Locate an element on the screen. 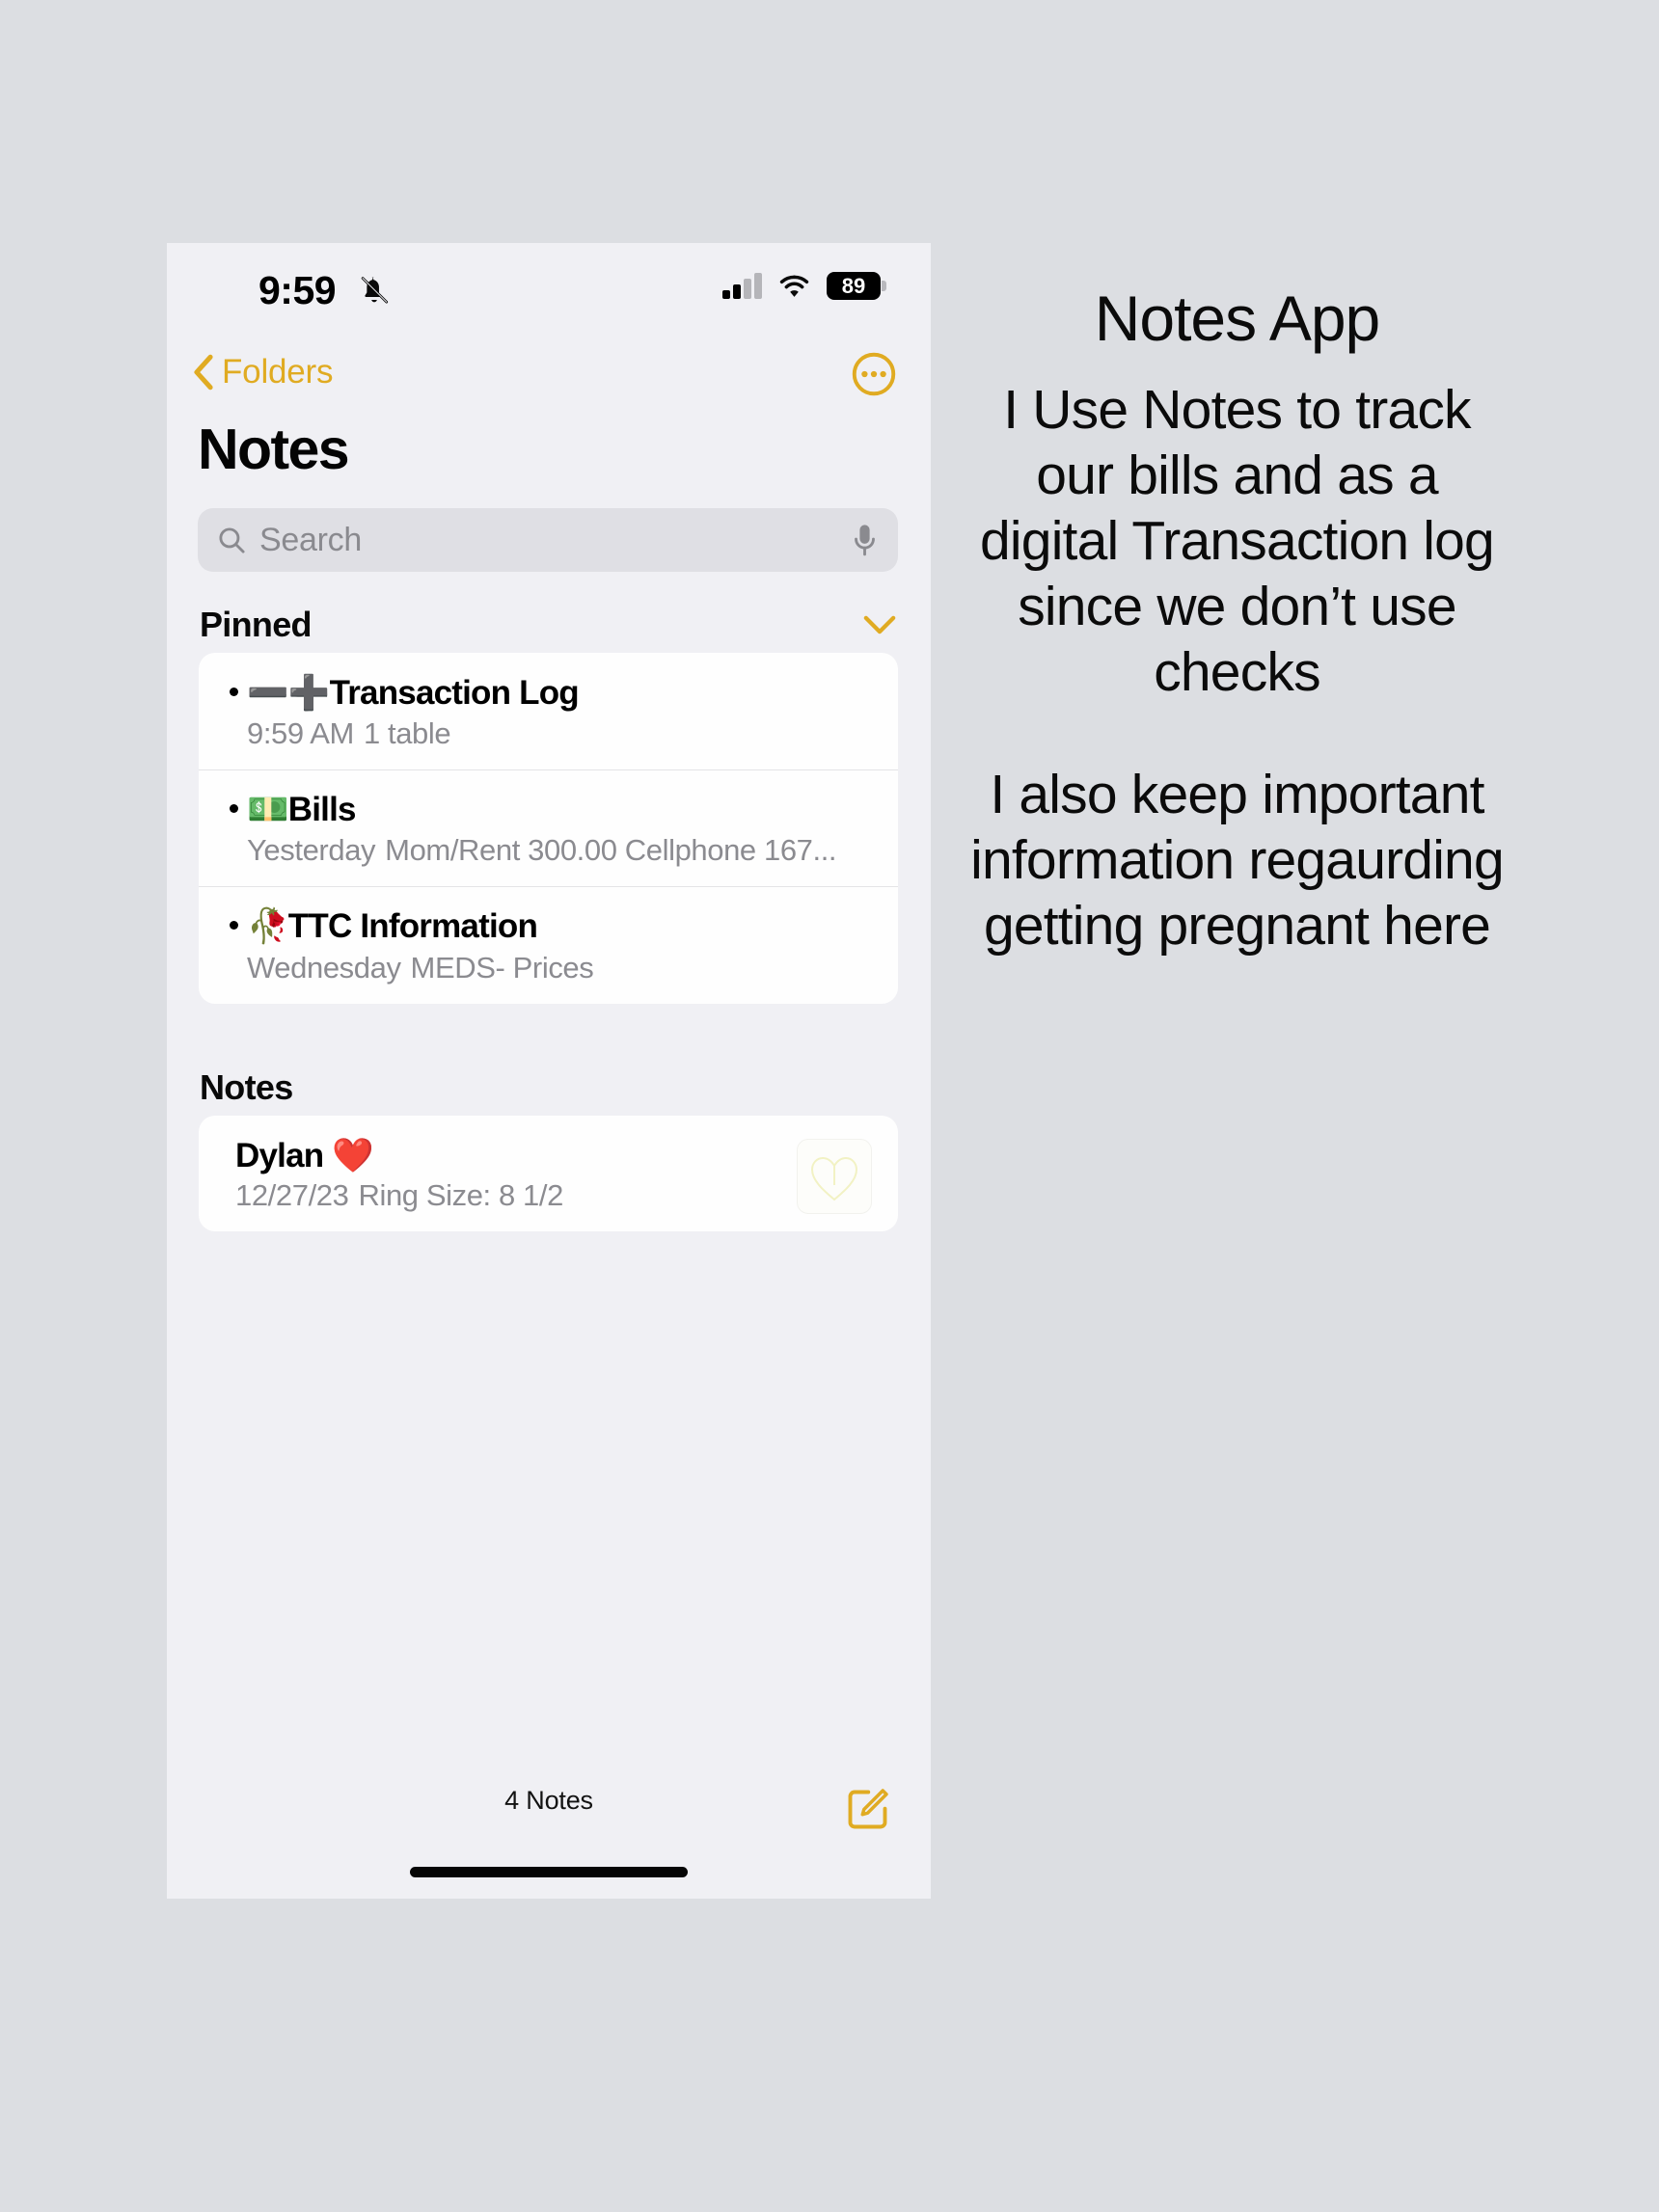 This screenshot has width=1659, height=2212. note-snippet: 1 table is located at coordinates (407, 734).